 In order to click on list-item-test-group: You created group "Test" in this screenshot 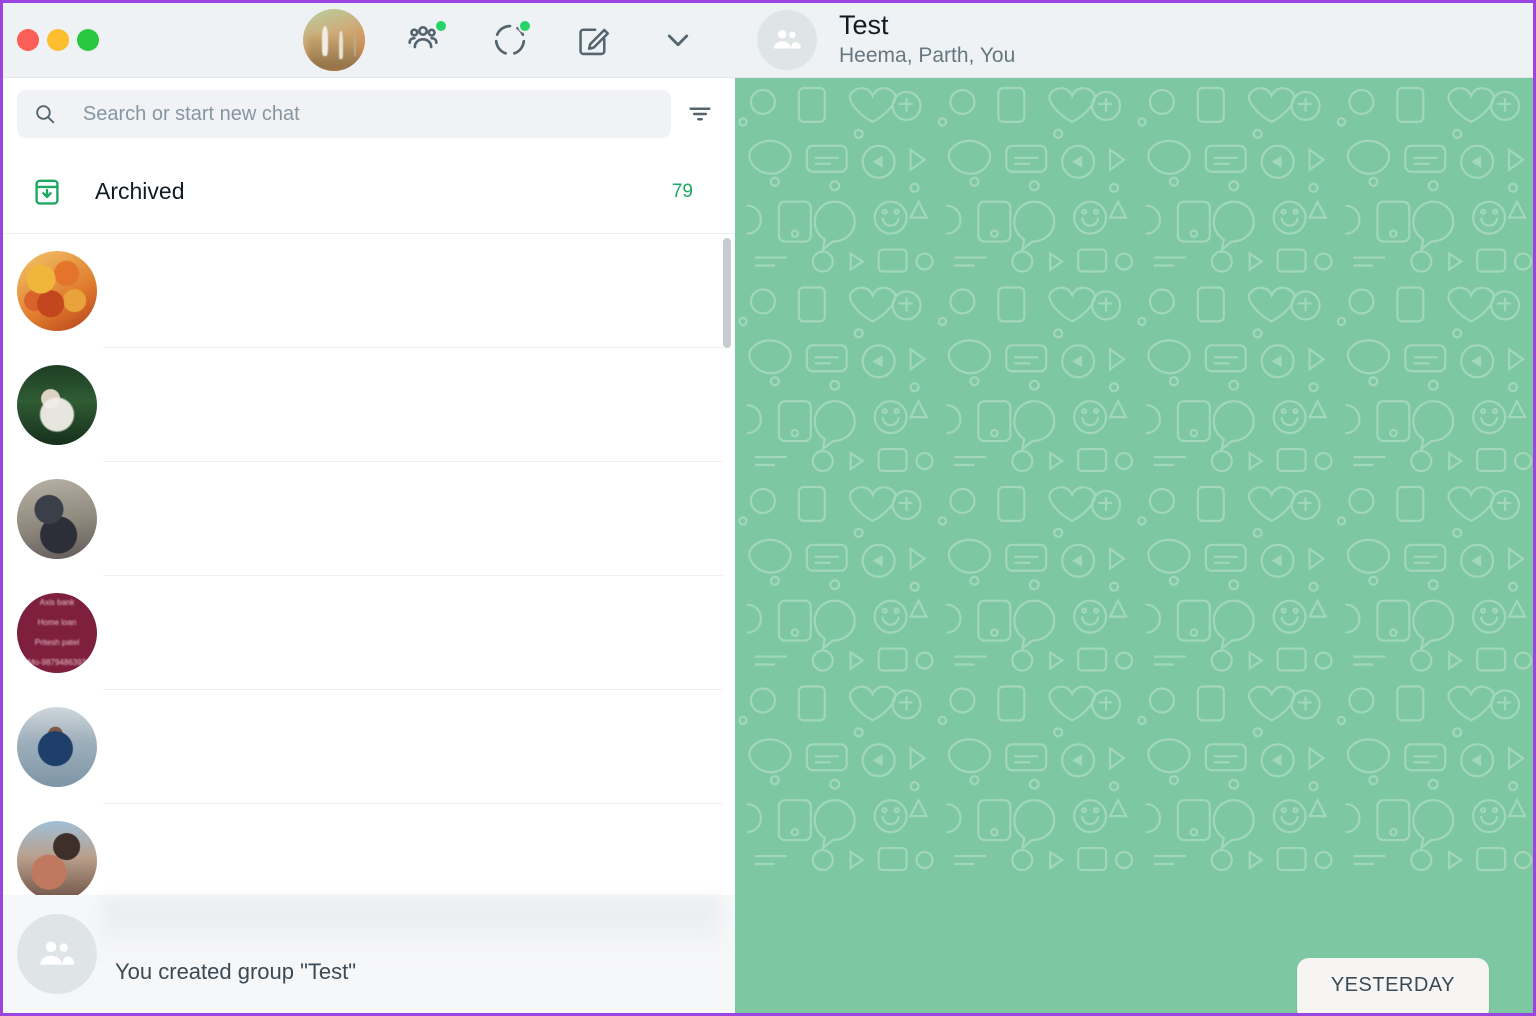, I will do `click(369, 954)`.